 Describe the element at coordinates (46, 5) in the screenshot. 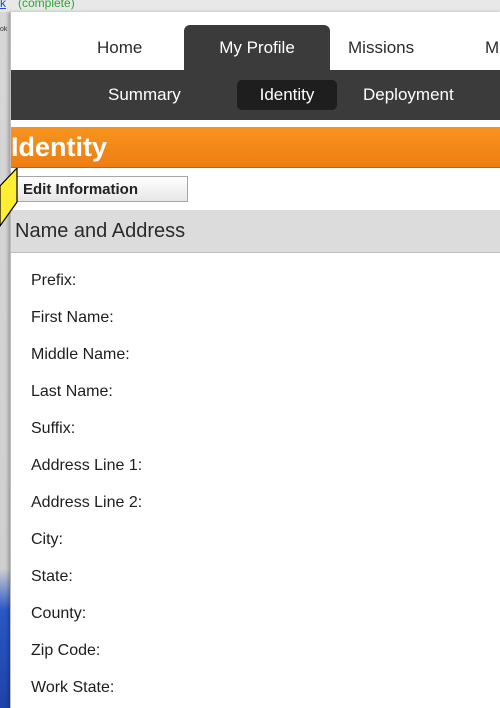

I see `background-status-text: (complete)` at that location.